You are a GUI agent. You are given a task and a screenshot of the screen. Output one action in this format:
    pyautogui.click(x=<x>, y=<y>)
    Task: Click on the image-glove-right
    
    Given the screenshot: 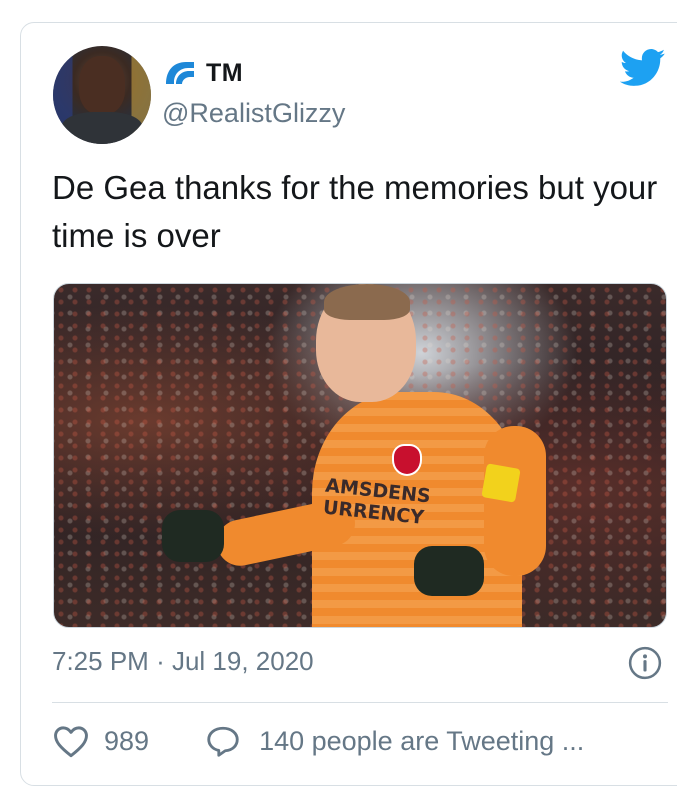 What is the action you would take?
    pyautogui.click(x=449, y=571)
    